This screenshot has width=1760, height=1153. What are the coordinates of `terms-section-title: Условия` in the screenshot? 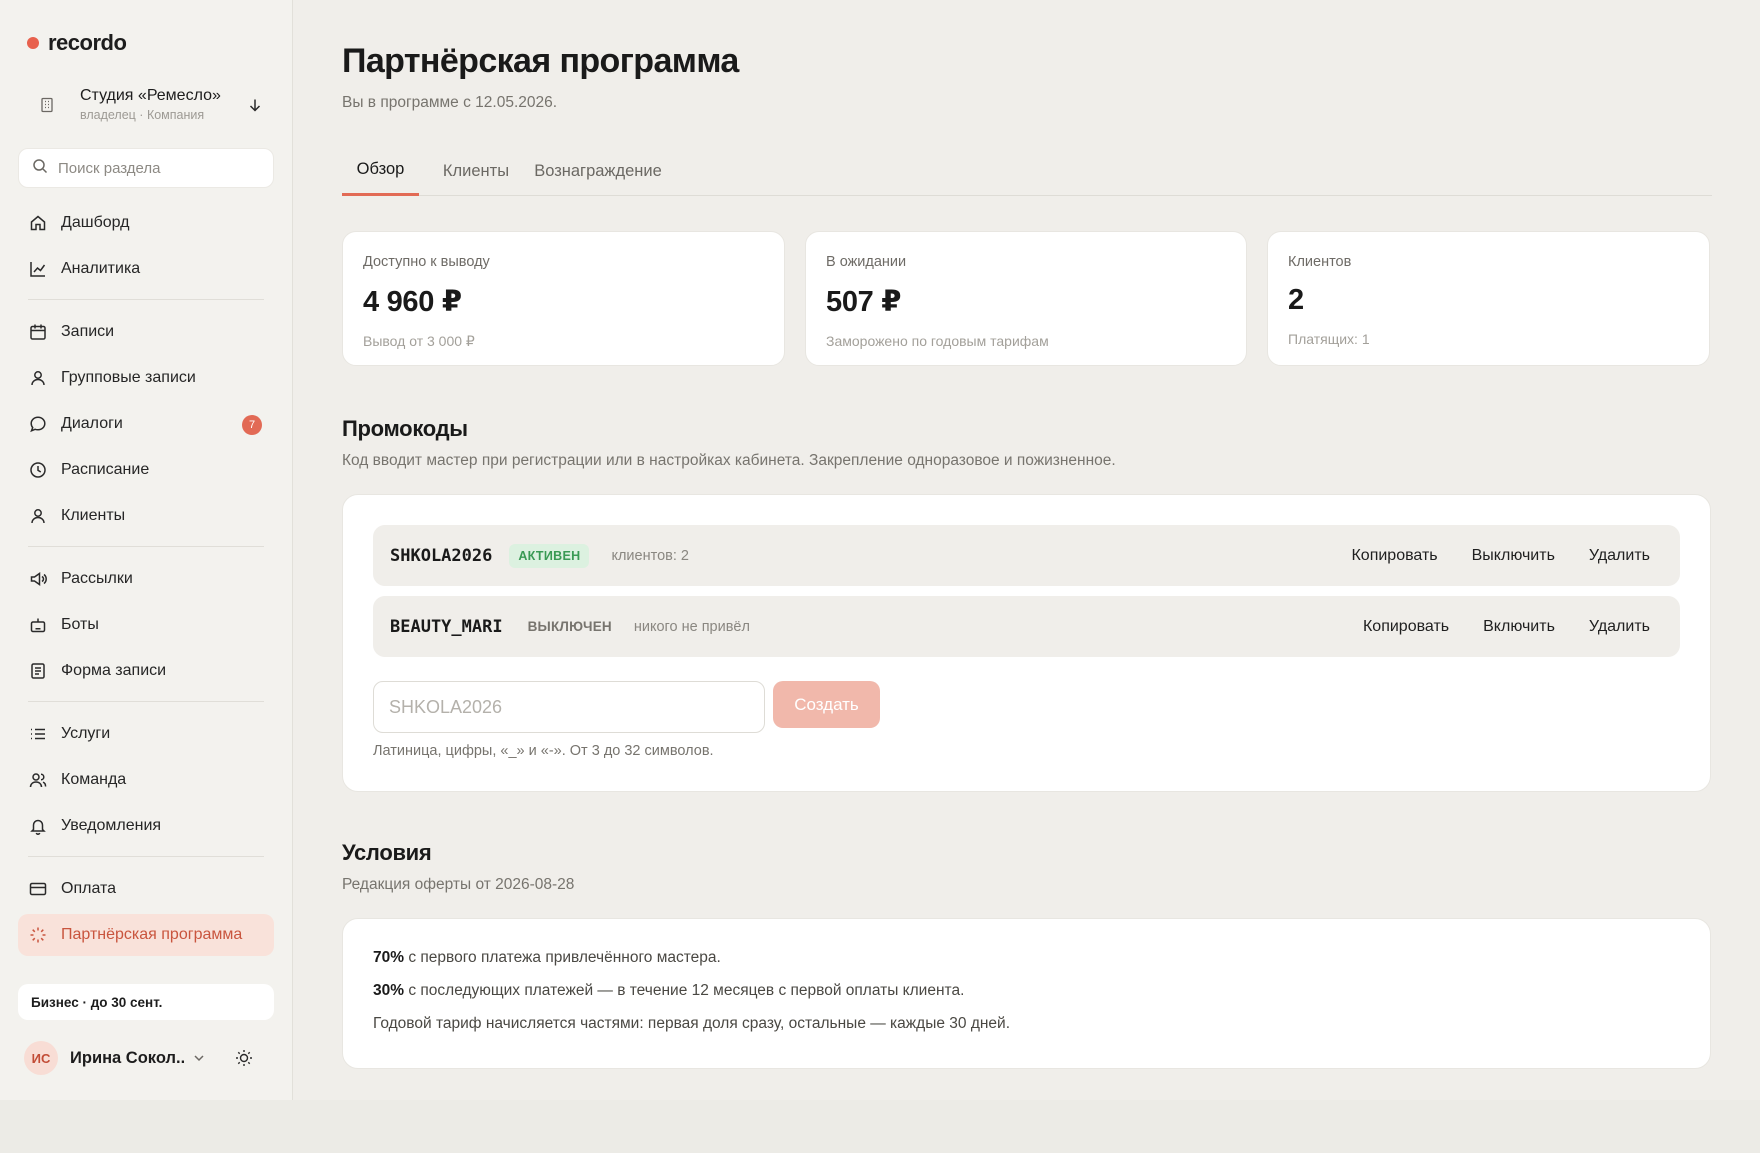 It's located at (387, 852).